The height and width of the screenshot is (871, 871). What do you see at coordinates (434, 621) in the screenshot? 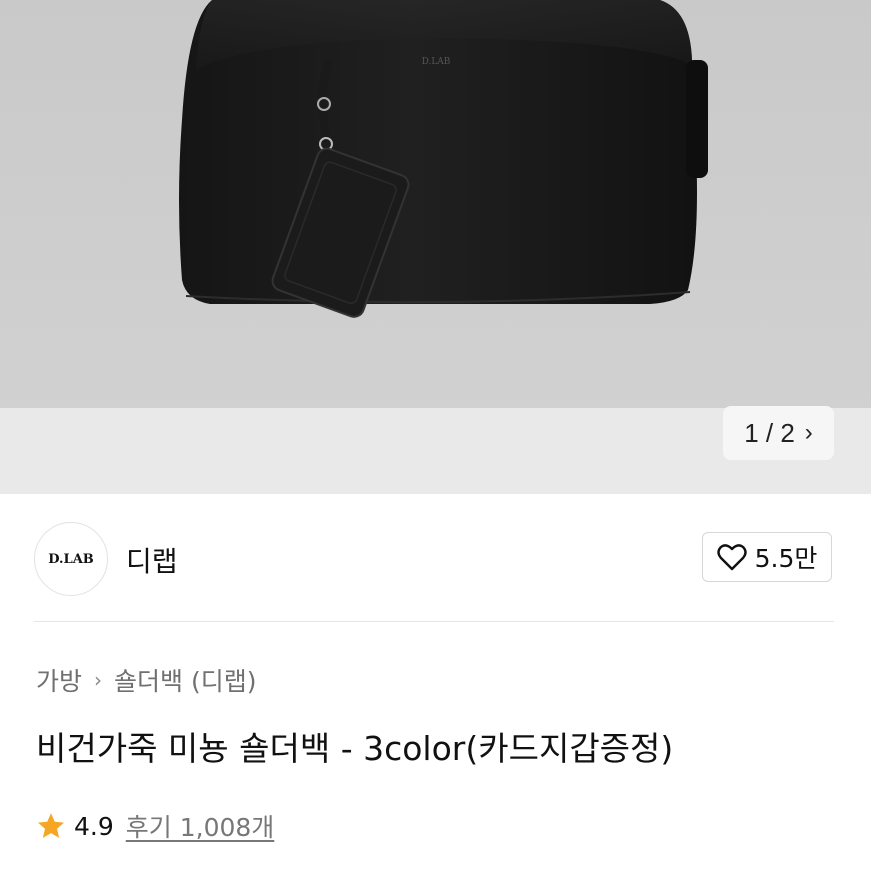
I see `divider` at bounding box center [434, 621].